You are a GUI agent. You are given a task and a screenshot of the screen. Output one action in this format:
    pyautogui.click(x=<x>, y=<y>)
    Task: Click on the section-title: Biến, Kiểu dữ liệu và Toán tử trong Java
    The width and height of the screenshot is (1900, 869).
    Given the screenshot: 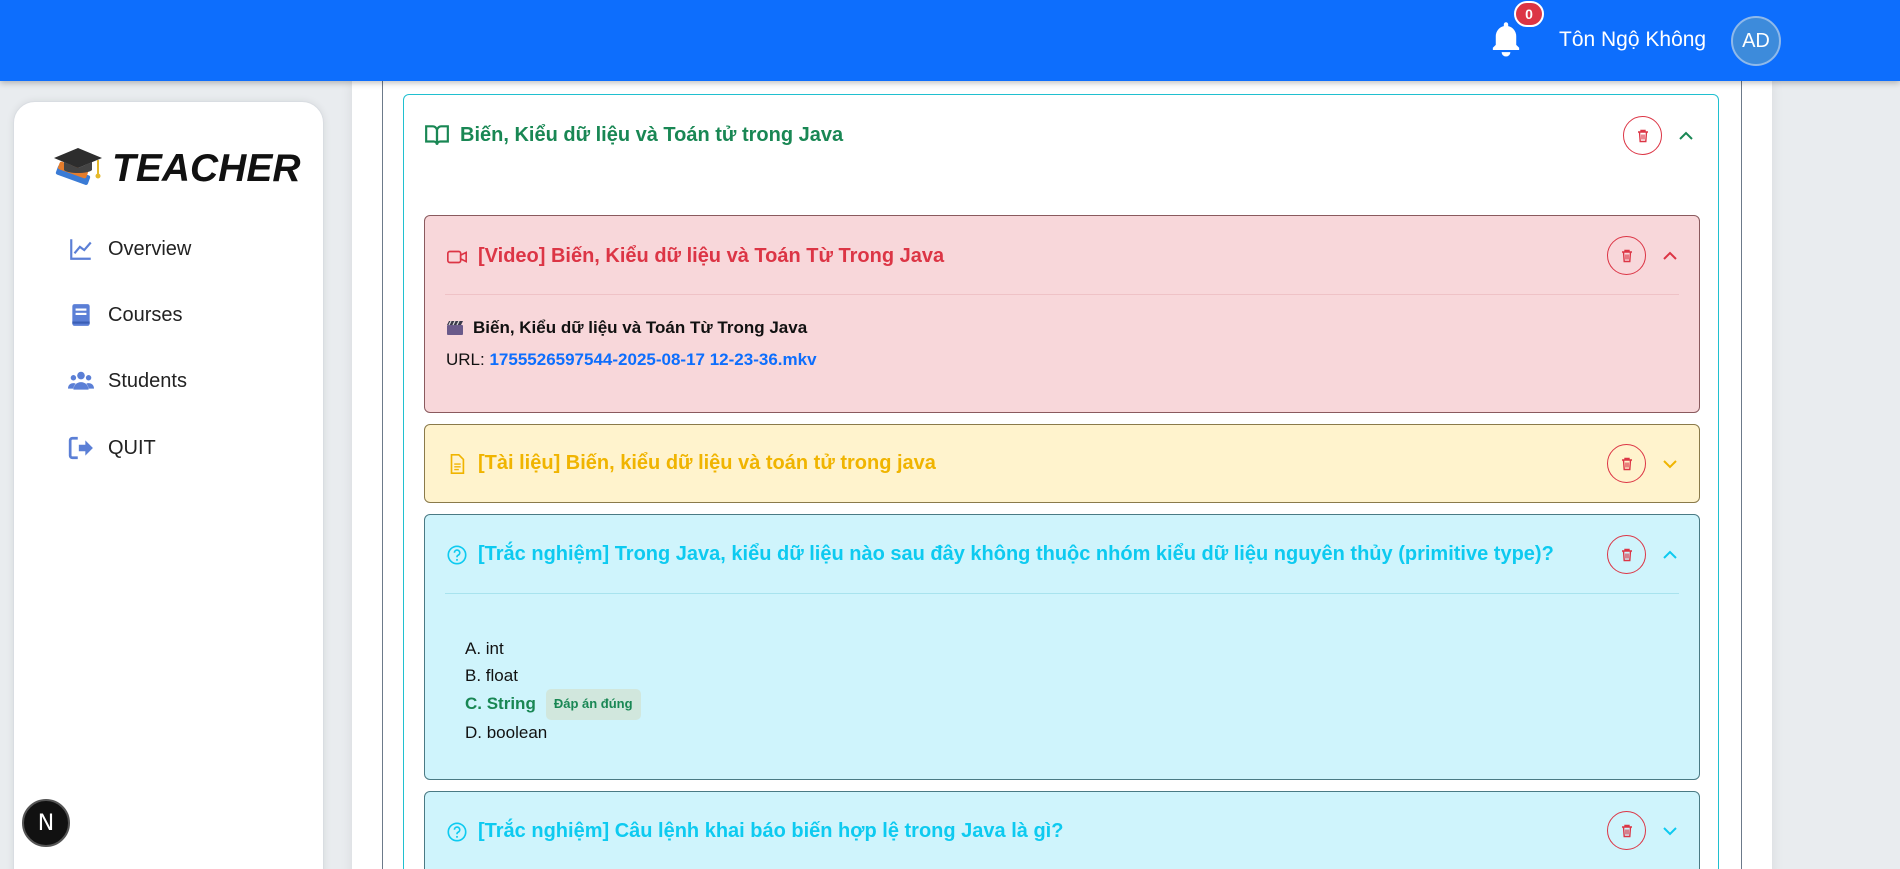 What is the action you would take?
    pyautogui.click(x=633, y=135)
    